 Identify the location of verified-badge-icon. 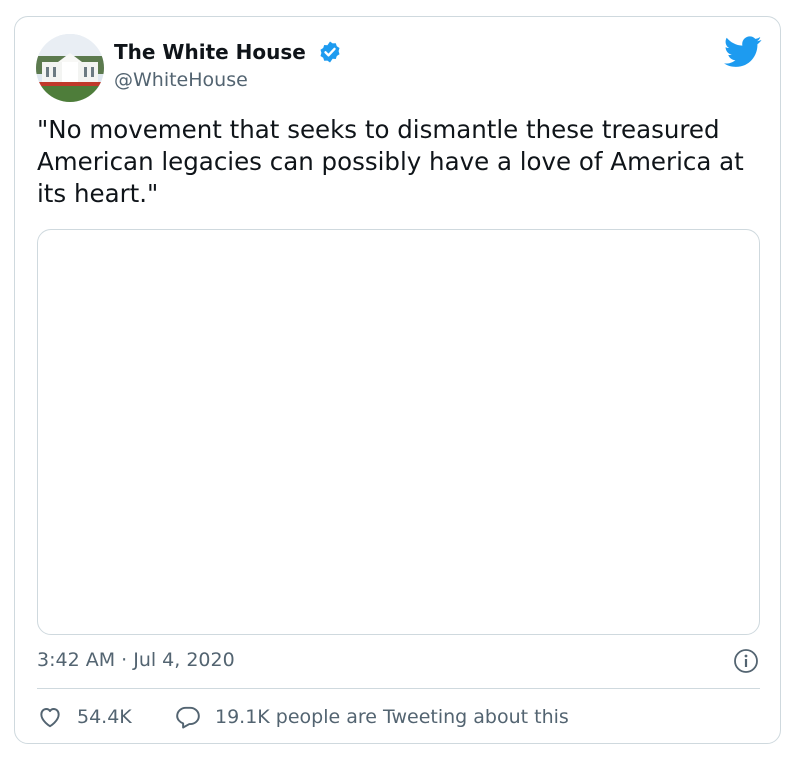
(330, 52).